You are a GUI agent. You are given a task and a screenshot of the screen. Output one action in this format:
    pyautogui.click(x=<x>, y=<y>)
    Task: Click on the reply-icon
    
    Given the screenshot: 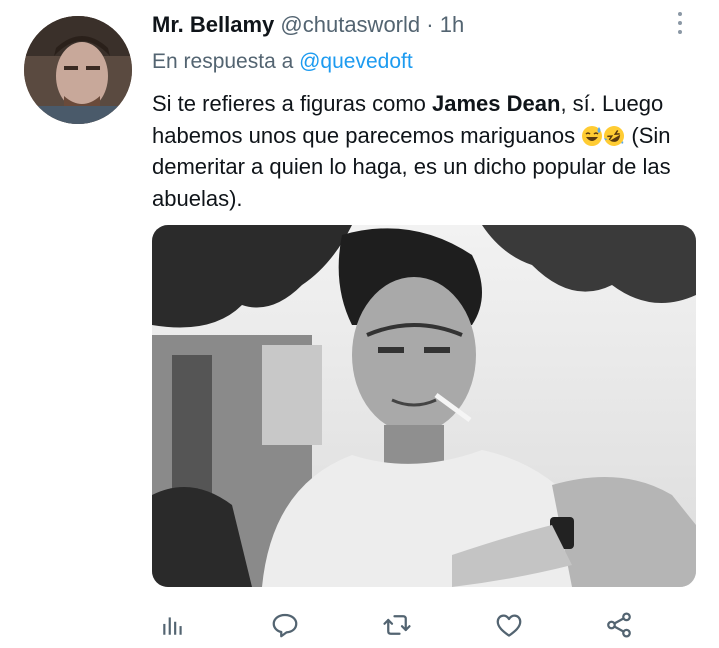 What is the action you would take?
    pyautogui.click(x=285, y=625)
    